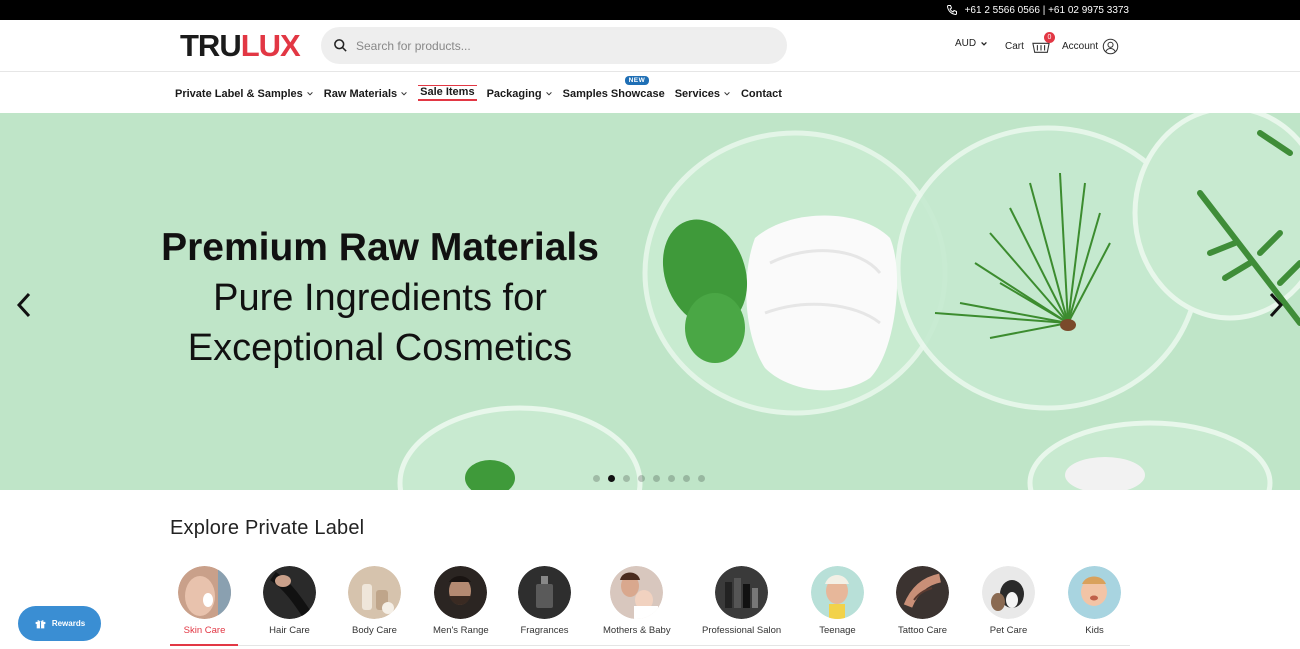 This screenshot has height=649, width=1300. I want to click on carousel-dots, so click(649, 478).